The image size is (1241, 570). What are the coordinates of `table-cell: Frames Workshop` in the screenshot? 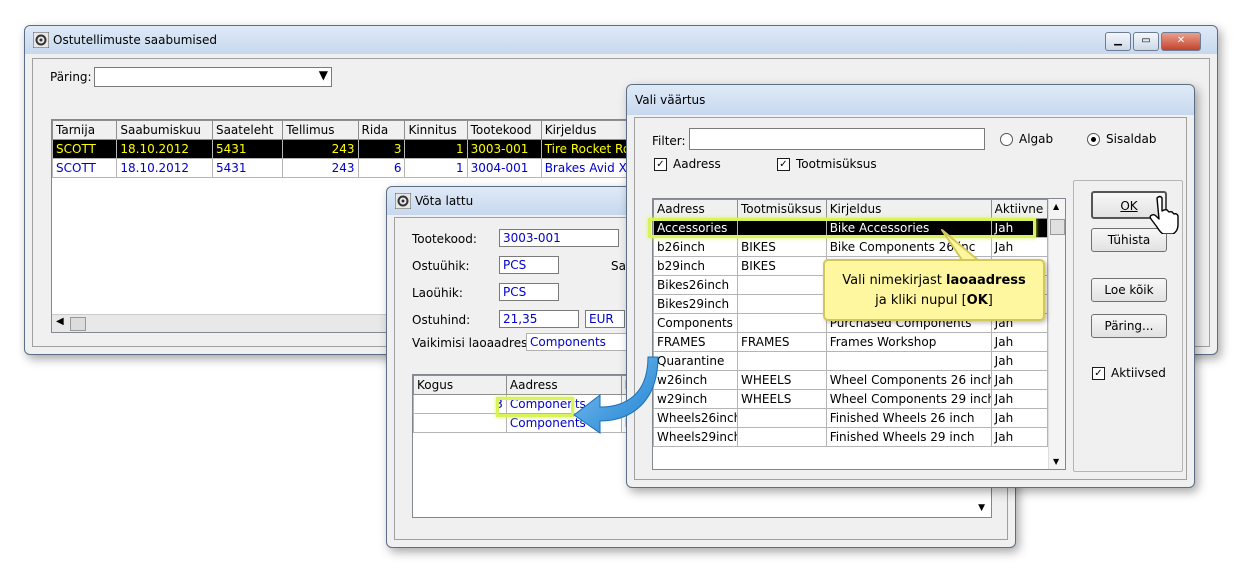 It's located at (908, 342).